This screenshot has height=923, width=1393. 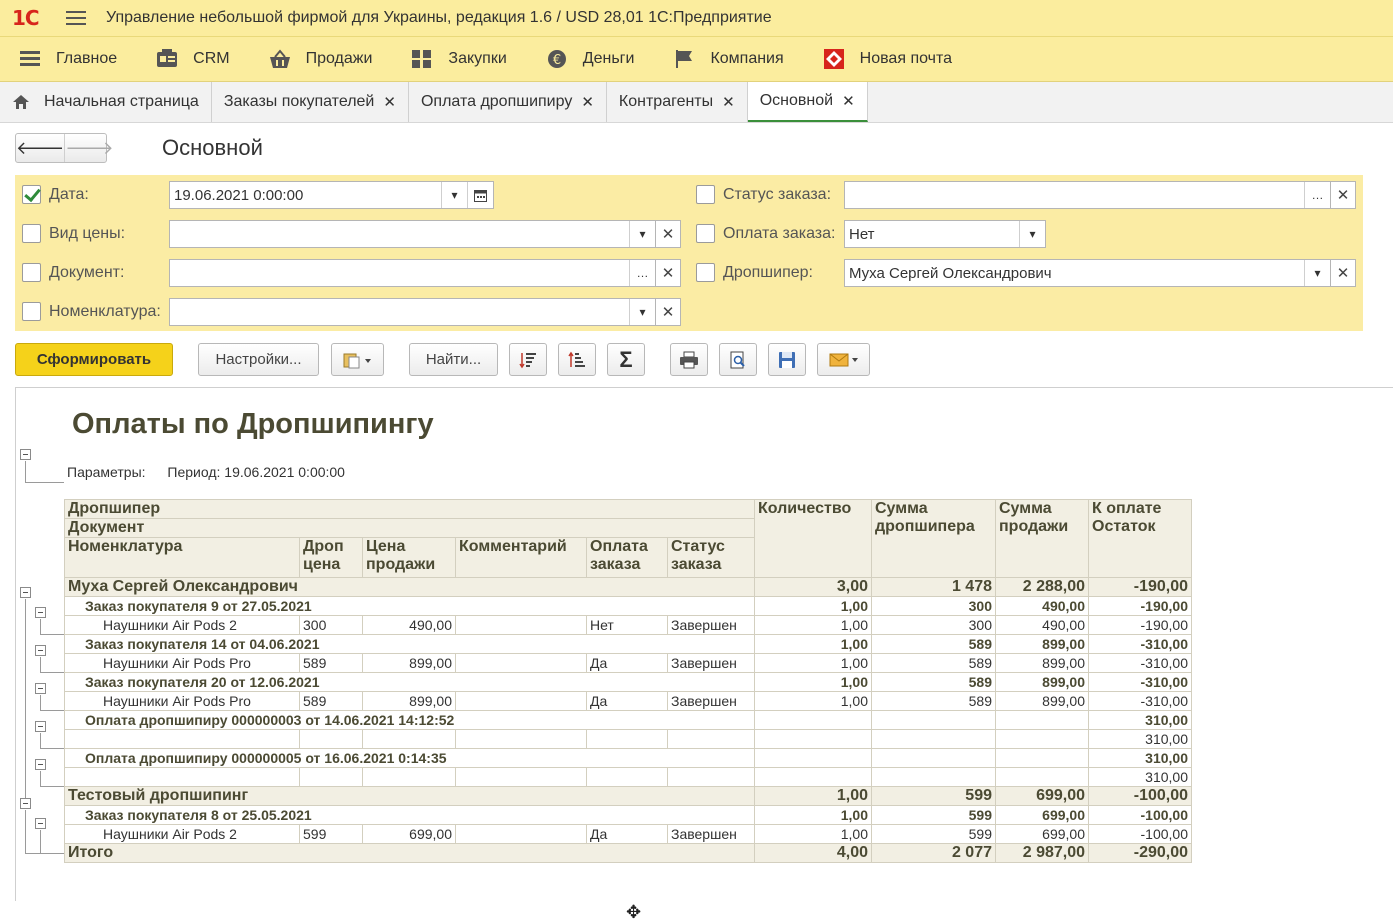 I want to click on report-variants-icon, so click(x=358, y=360).